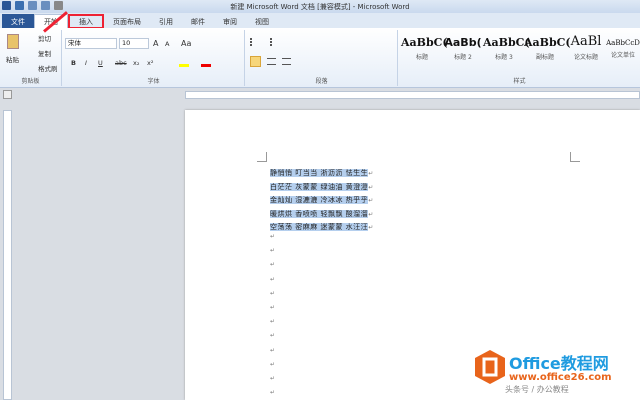 This screenshot has width=640, height=400. I want to click on shrink-font-button: A, so click(167, 44).